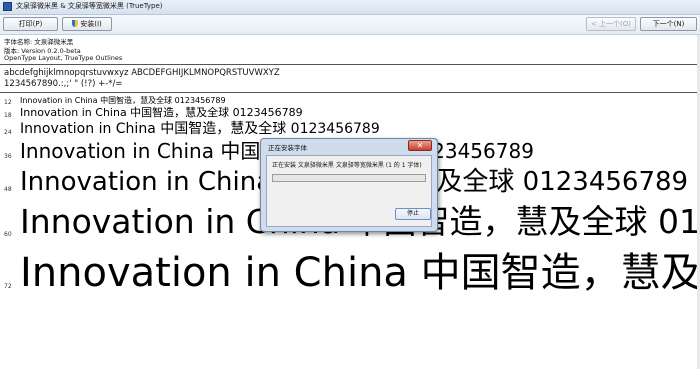  What do you see at coordinates (350, 7) in the screenshot?
I see `title-bar: 文泉驿微米黑 & 文泉驿等宽微米黑 (TrueType)` at bounding box center [350, 7].